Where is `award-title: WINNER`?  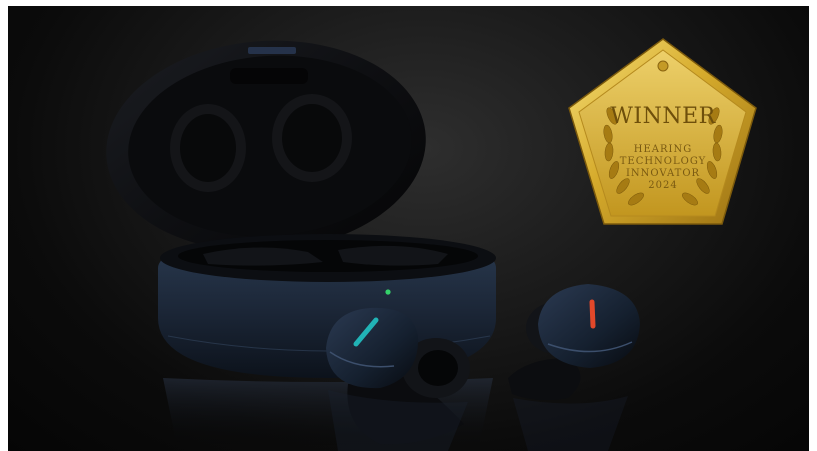 award-title: WINNER is located at coordinates (663, 116).